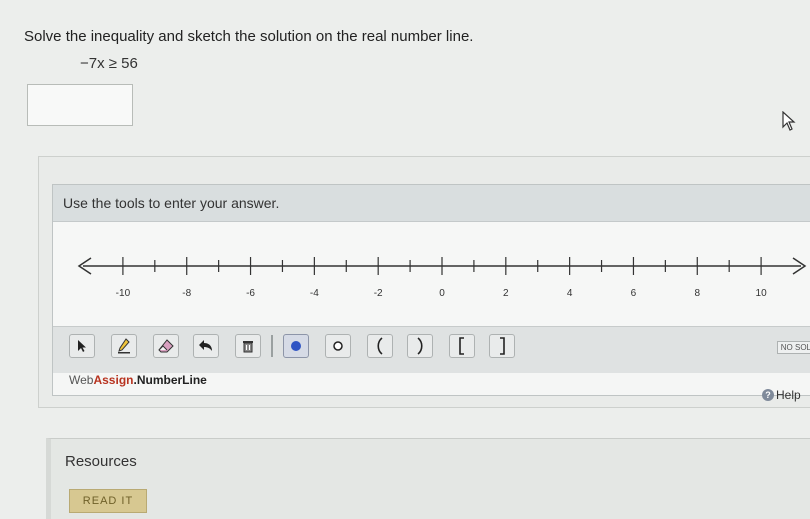  Describe the element at coordinates (420, 346) in the screenshot. I see `right-paren-icon` at that location.